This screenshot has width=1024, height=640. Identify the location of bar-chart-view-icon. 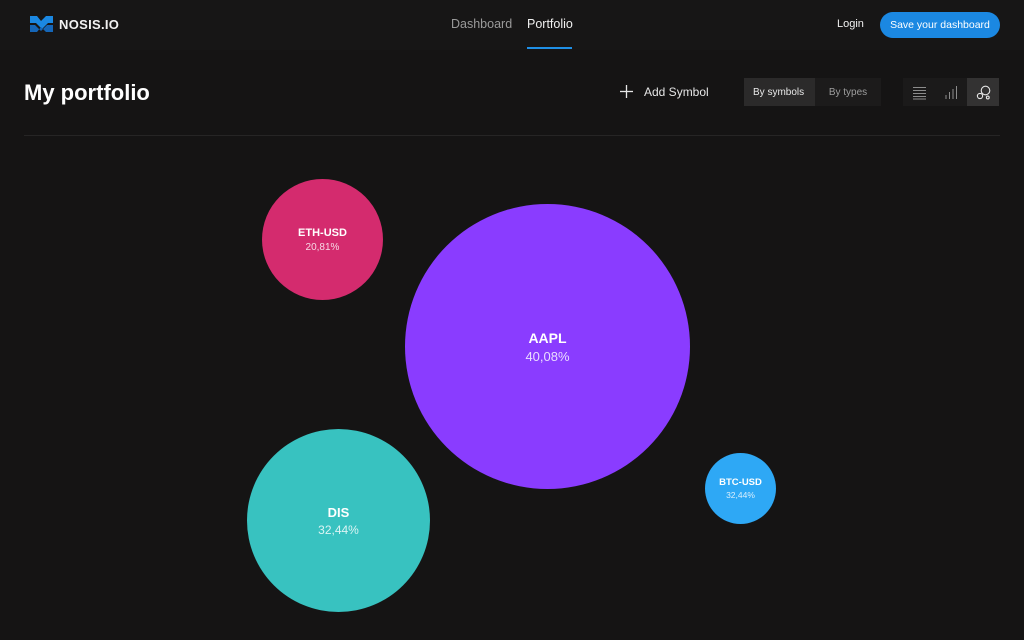
(951, 92).